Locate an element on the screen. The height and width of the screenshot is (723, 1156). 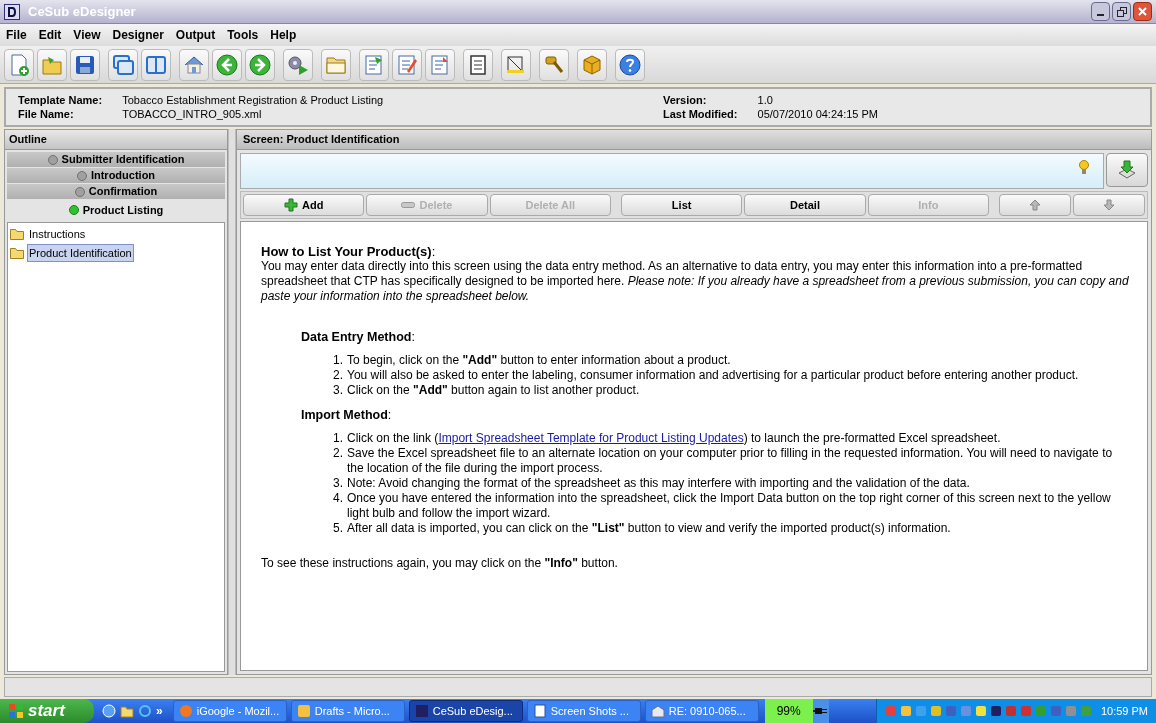
instruction-step: Note: Avoid changing the format of the spreadsheet as this may interfere with importing and the validation of the data. is located at coordinates (658, 483).